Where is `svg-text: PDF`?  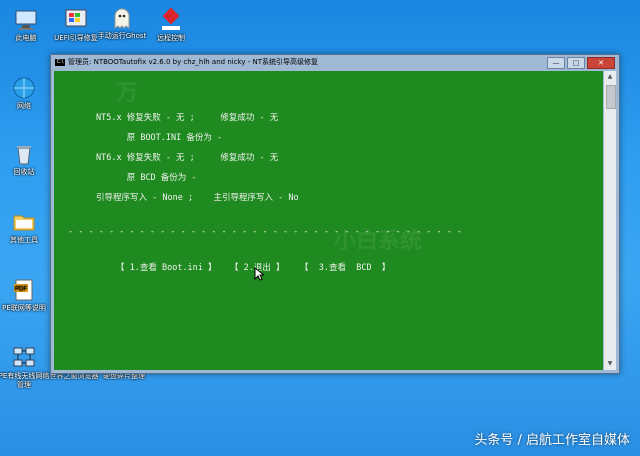 svg-text: PDF is located at coordinates (21, 290).